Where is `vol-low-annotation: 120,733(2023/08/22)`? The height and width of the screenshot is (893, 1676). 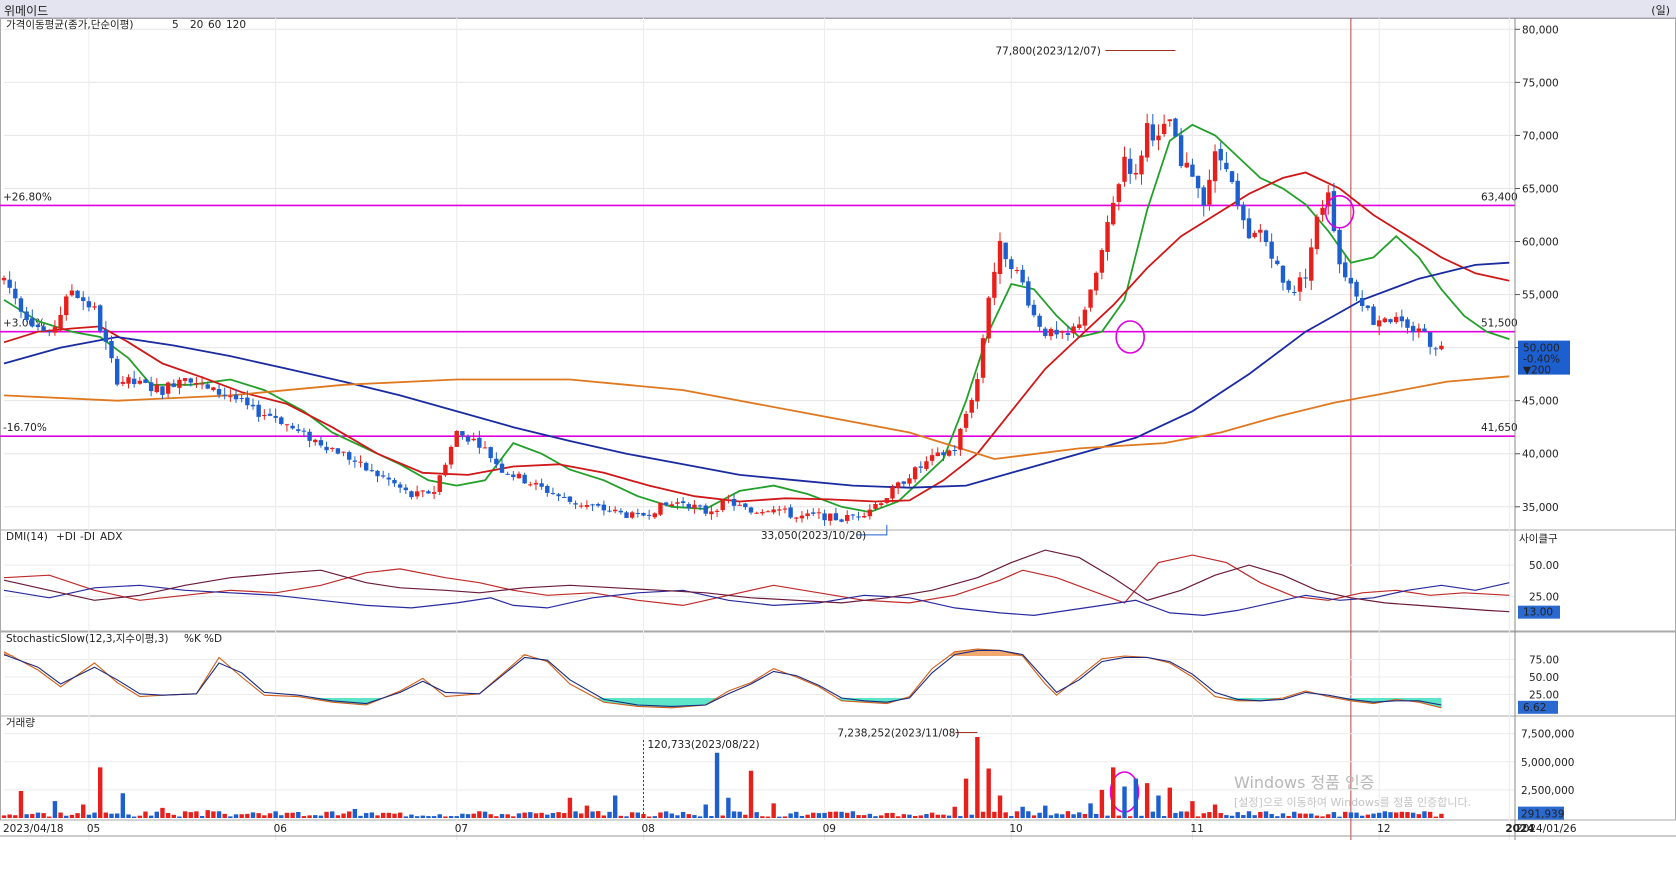
vol-low-annotation: 120,733(2023/08/22) is located at coordinates (703, 745).